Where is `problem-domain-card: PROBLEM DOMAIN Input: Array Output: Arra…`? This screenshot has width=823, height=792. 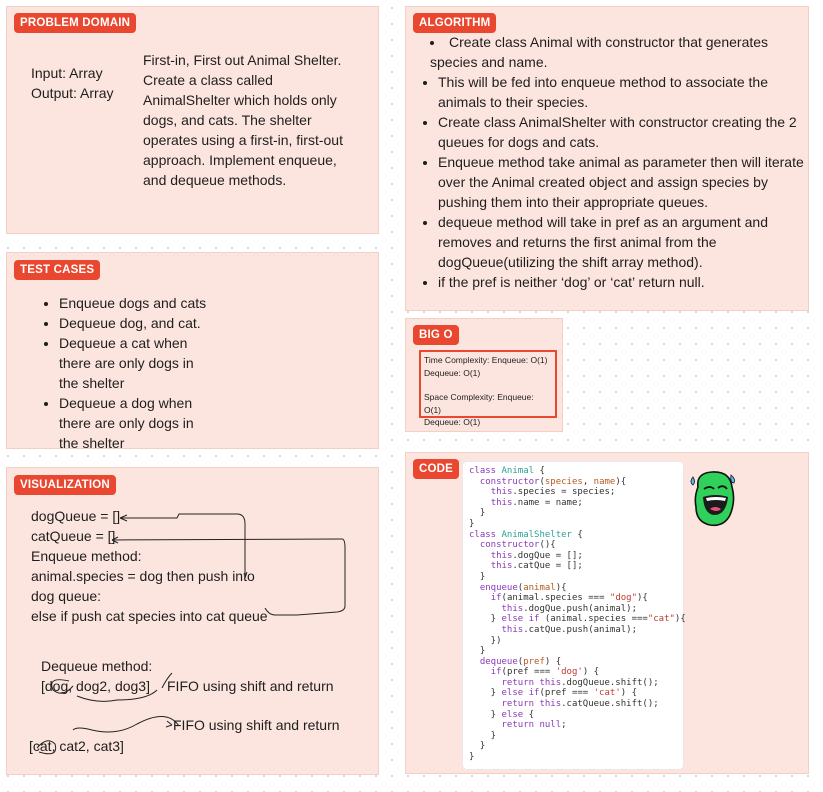
problem-domain-card: PROBLEM DOMAIN Input: Array Output: Arra… is located at coordinates (192, 120).